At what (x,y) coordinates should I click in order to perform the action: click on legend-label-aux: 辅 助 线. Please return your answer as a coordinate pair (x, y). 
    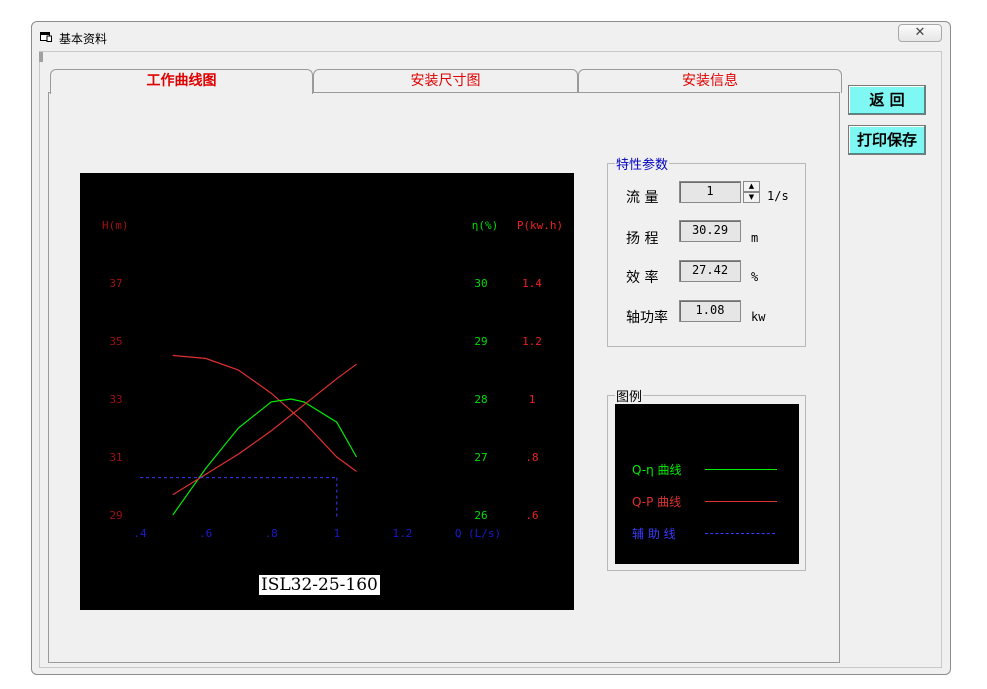
    Looking at the image, I should click on (654, 534).